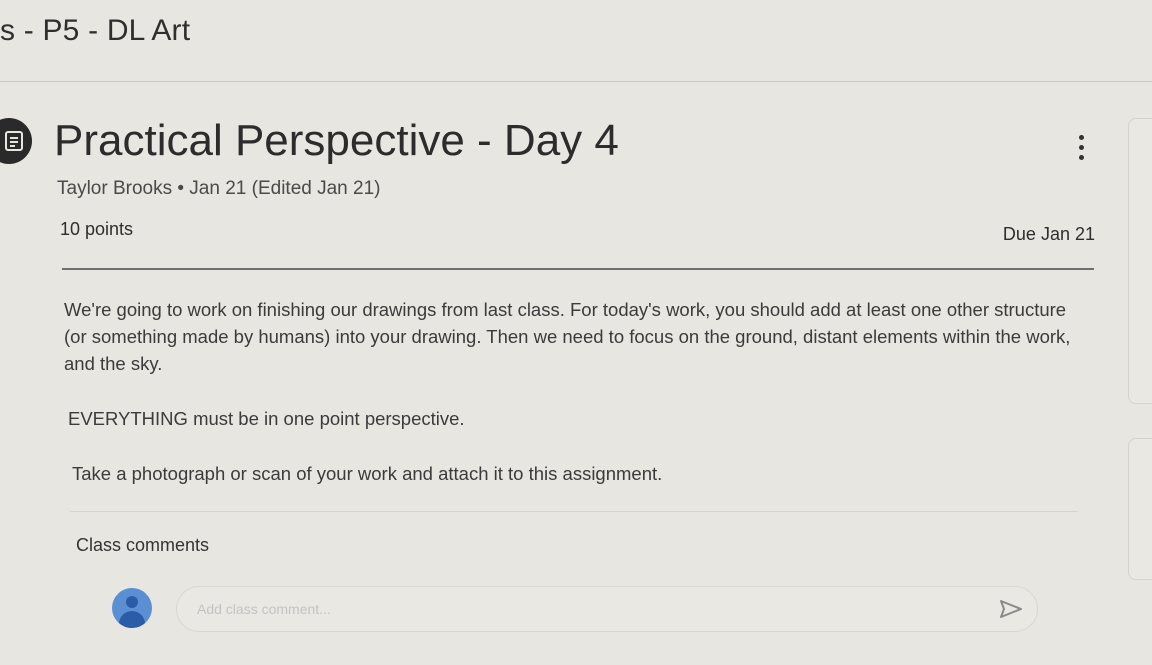  What do you see at coordinates (1011, 609) in the screenshot?
I see `send-icon` at bounding box center [1011, 609].